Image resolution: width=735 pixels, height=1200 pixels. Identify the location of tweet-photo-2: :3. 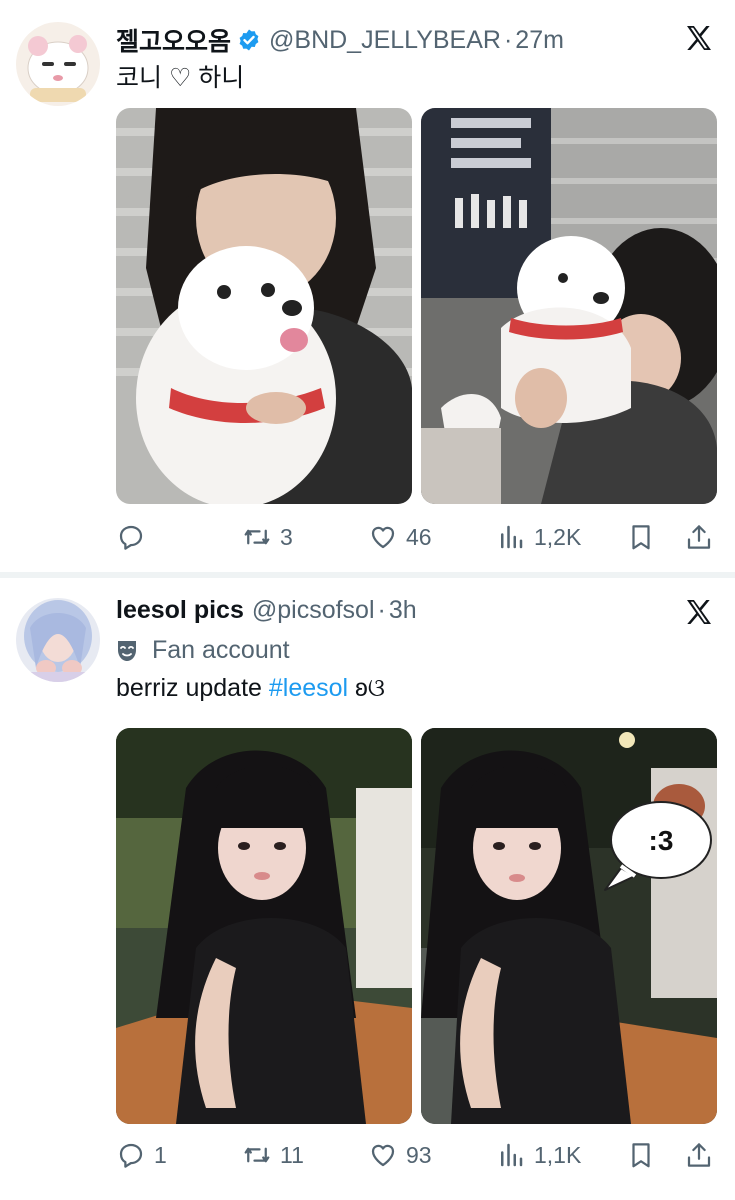
(569, 926).